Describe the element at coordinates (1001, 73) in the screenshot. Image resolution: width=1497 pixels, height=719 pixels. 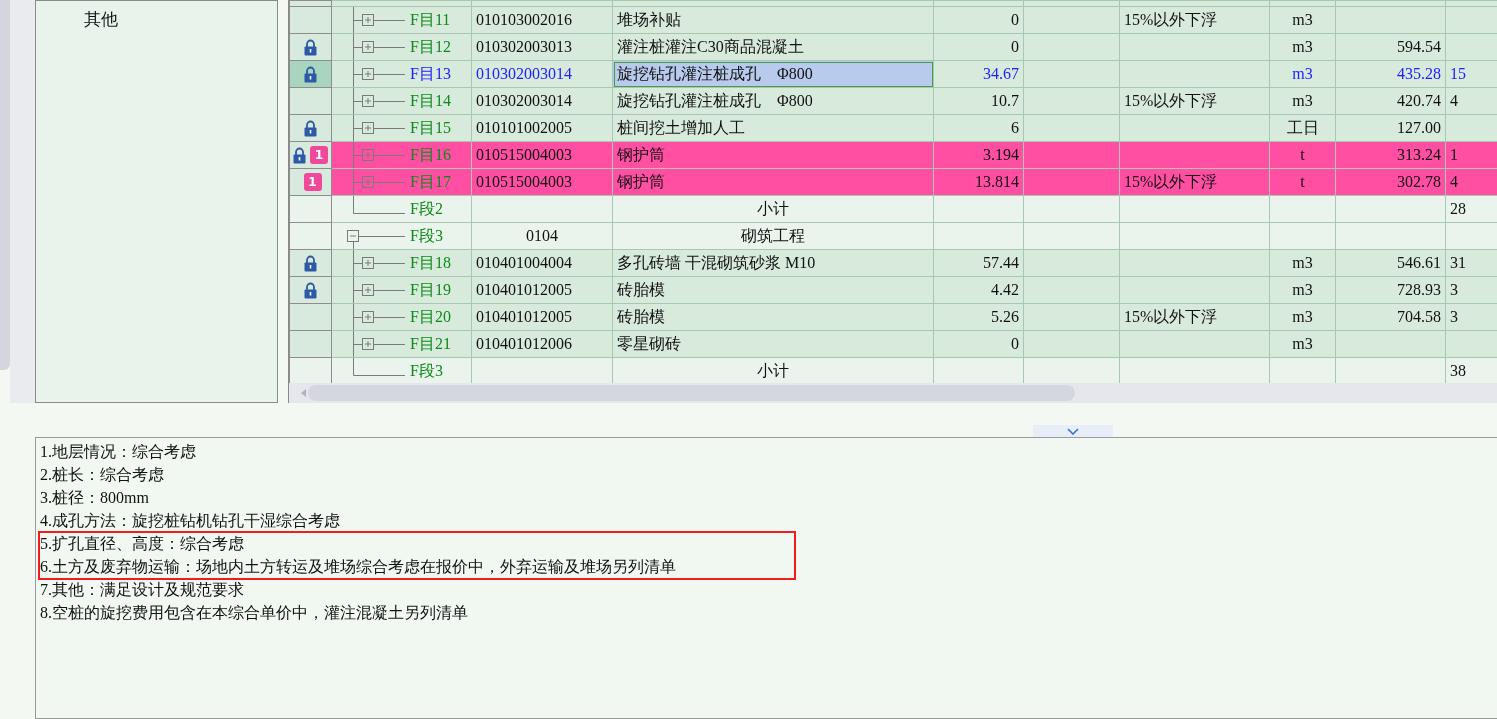
I see `quantity-cell: 34.67` at that location.